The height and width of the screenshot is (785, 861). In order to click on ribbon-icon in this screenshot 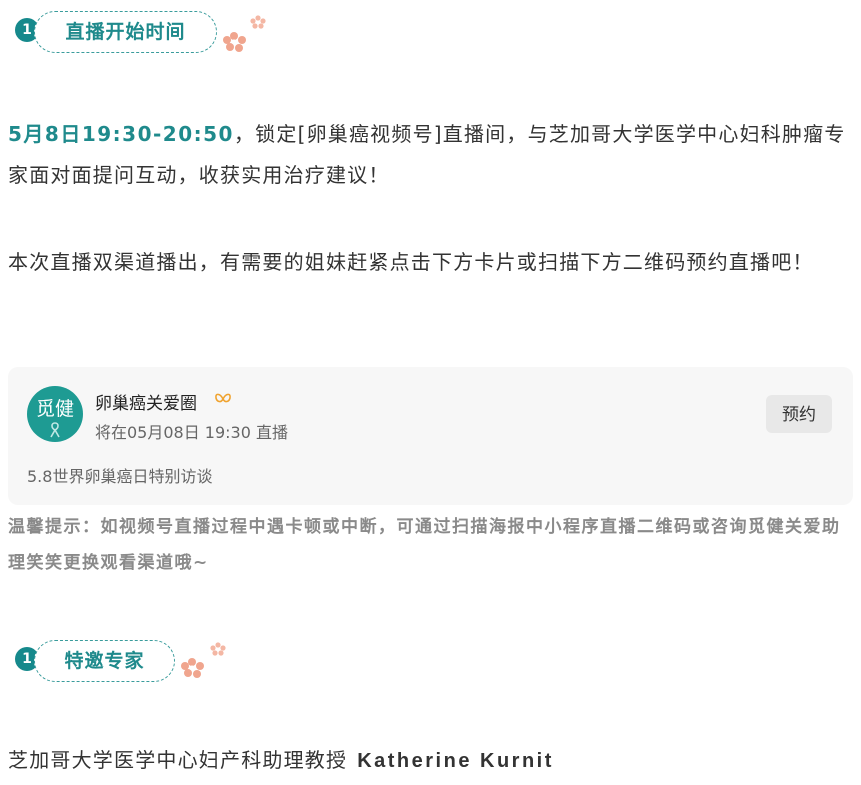, I will do `click(55, 430)`.